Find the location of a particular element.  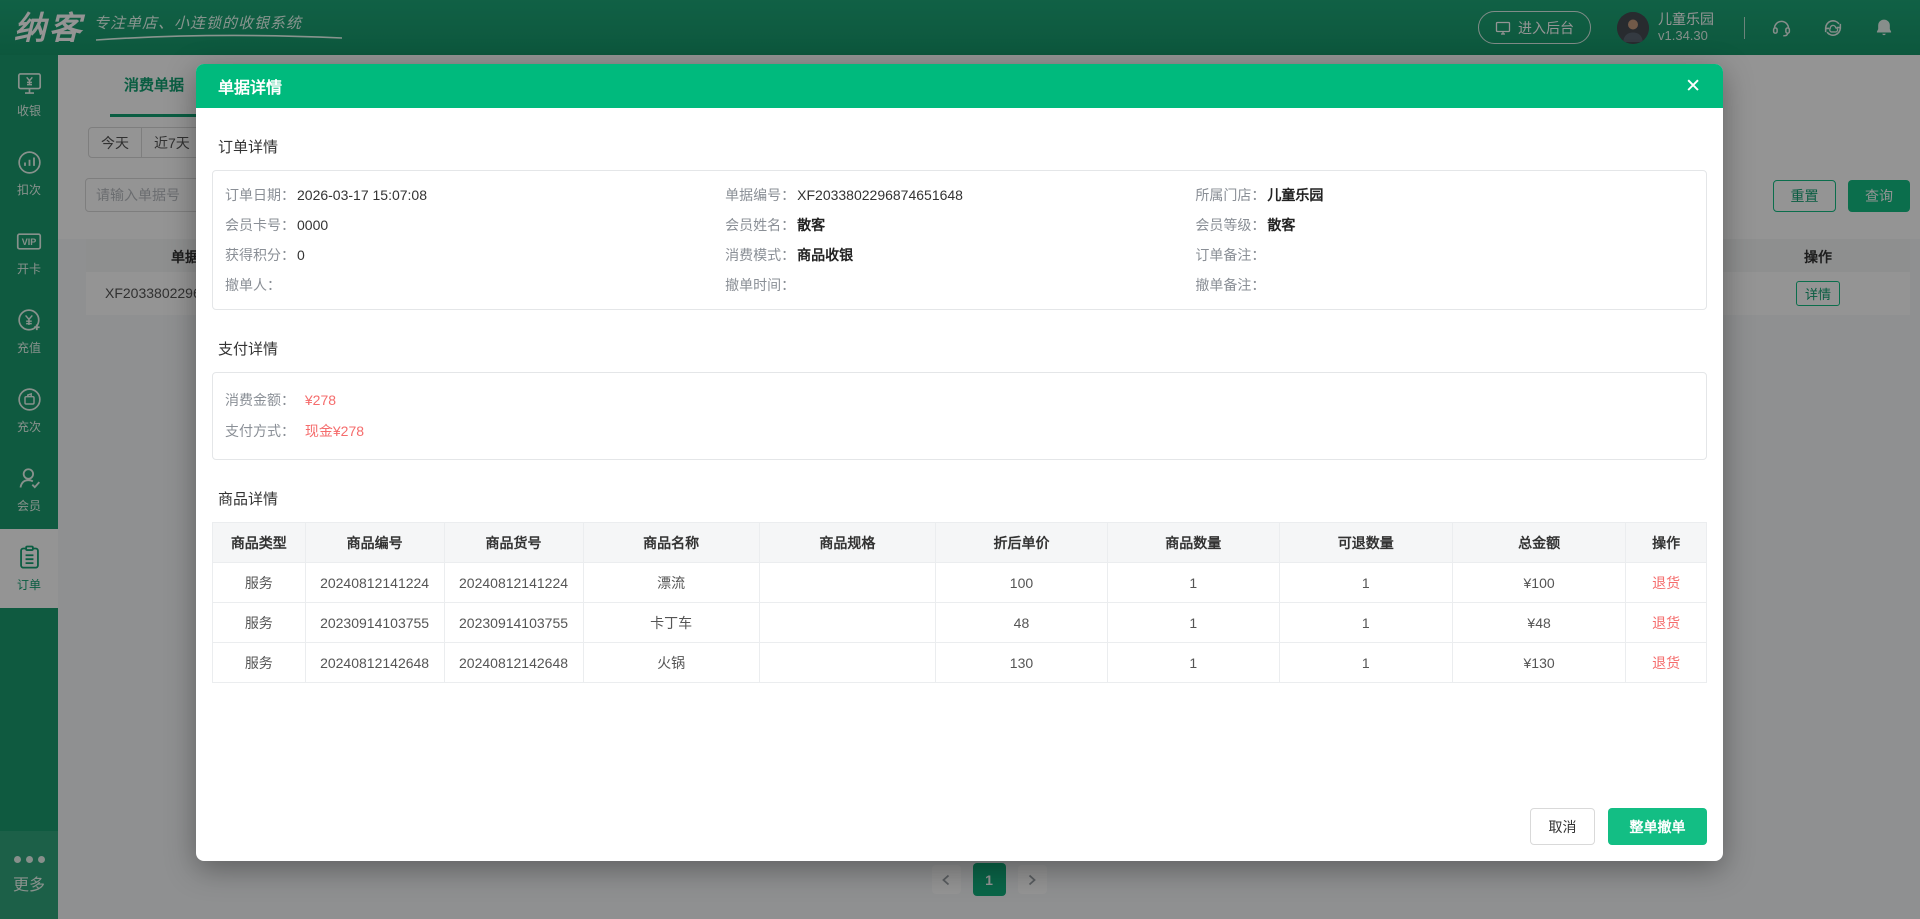

order-field-label: 撤单人： is located at coordinates (253, 285).